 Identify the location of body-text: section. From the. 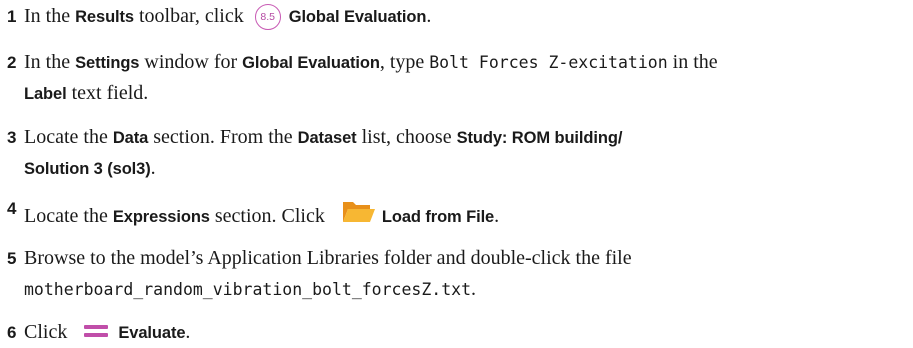
(223, 137).